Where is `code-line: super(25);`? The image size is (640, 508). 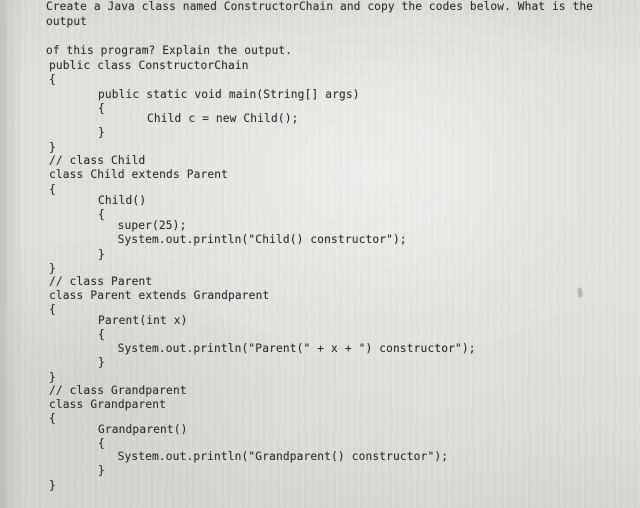
code-line: super(25); is located at coordinates (152, 225).